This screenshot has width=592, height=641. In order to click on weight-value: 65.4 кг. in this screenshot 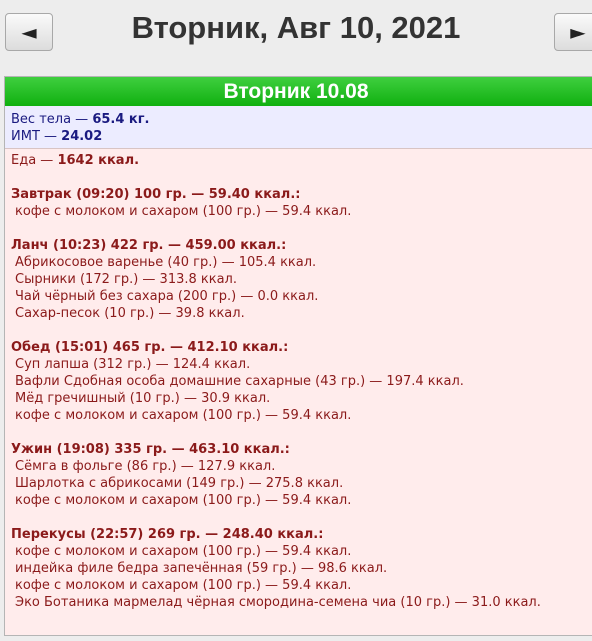, I will do `click(121, 119)`.